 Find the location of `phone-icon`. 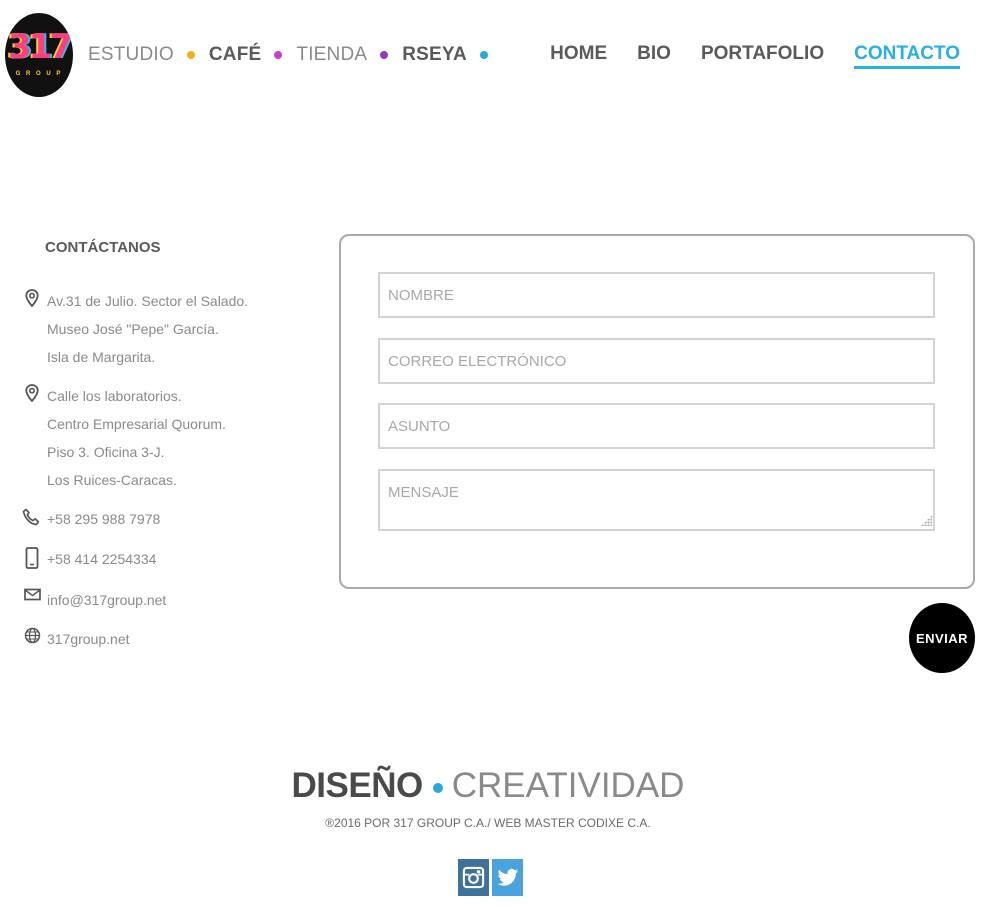

phone-icon is located at coordinates (32, 516).